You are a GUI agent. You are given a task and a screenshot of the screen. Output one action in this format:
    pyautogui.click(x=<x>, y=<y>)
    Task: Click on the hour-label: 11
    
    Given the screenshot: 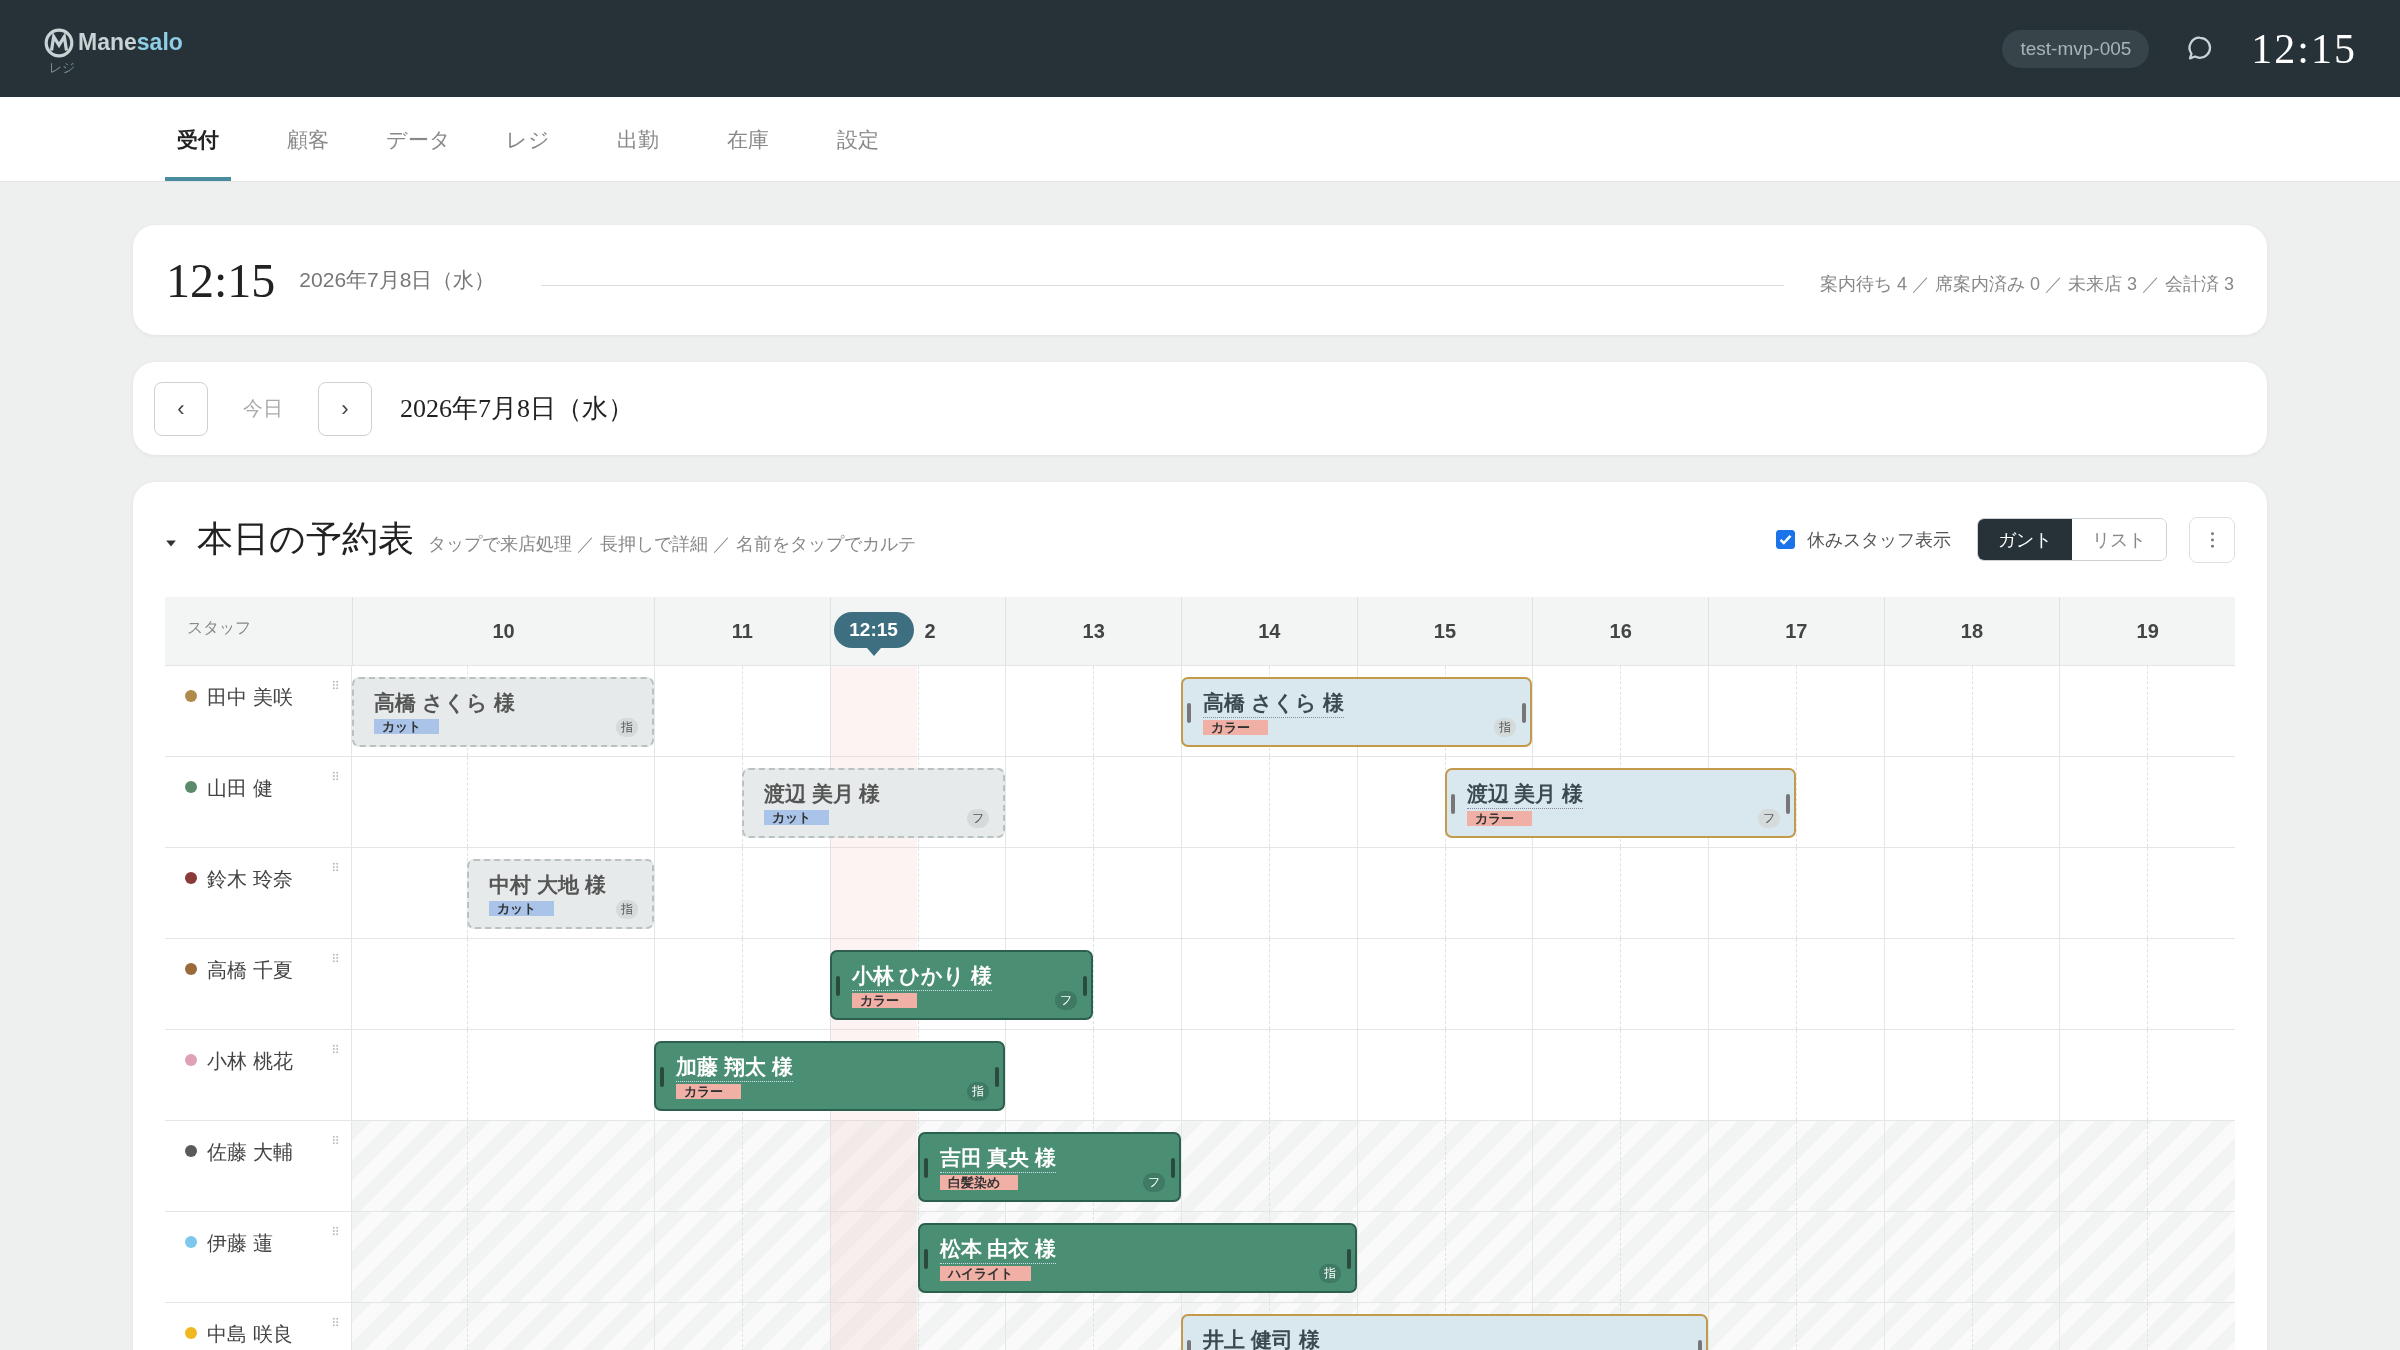 What is the action you would take?
    pyautogui.click(x=742, y=631)
    